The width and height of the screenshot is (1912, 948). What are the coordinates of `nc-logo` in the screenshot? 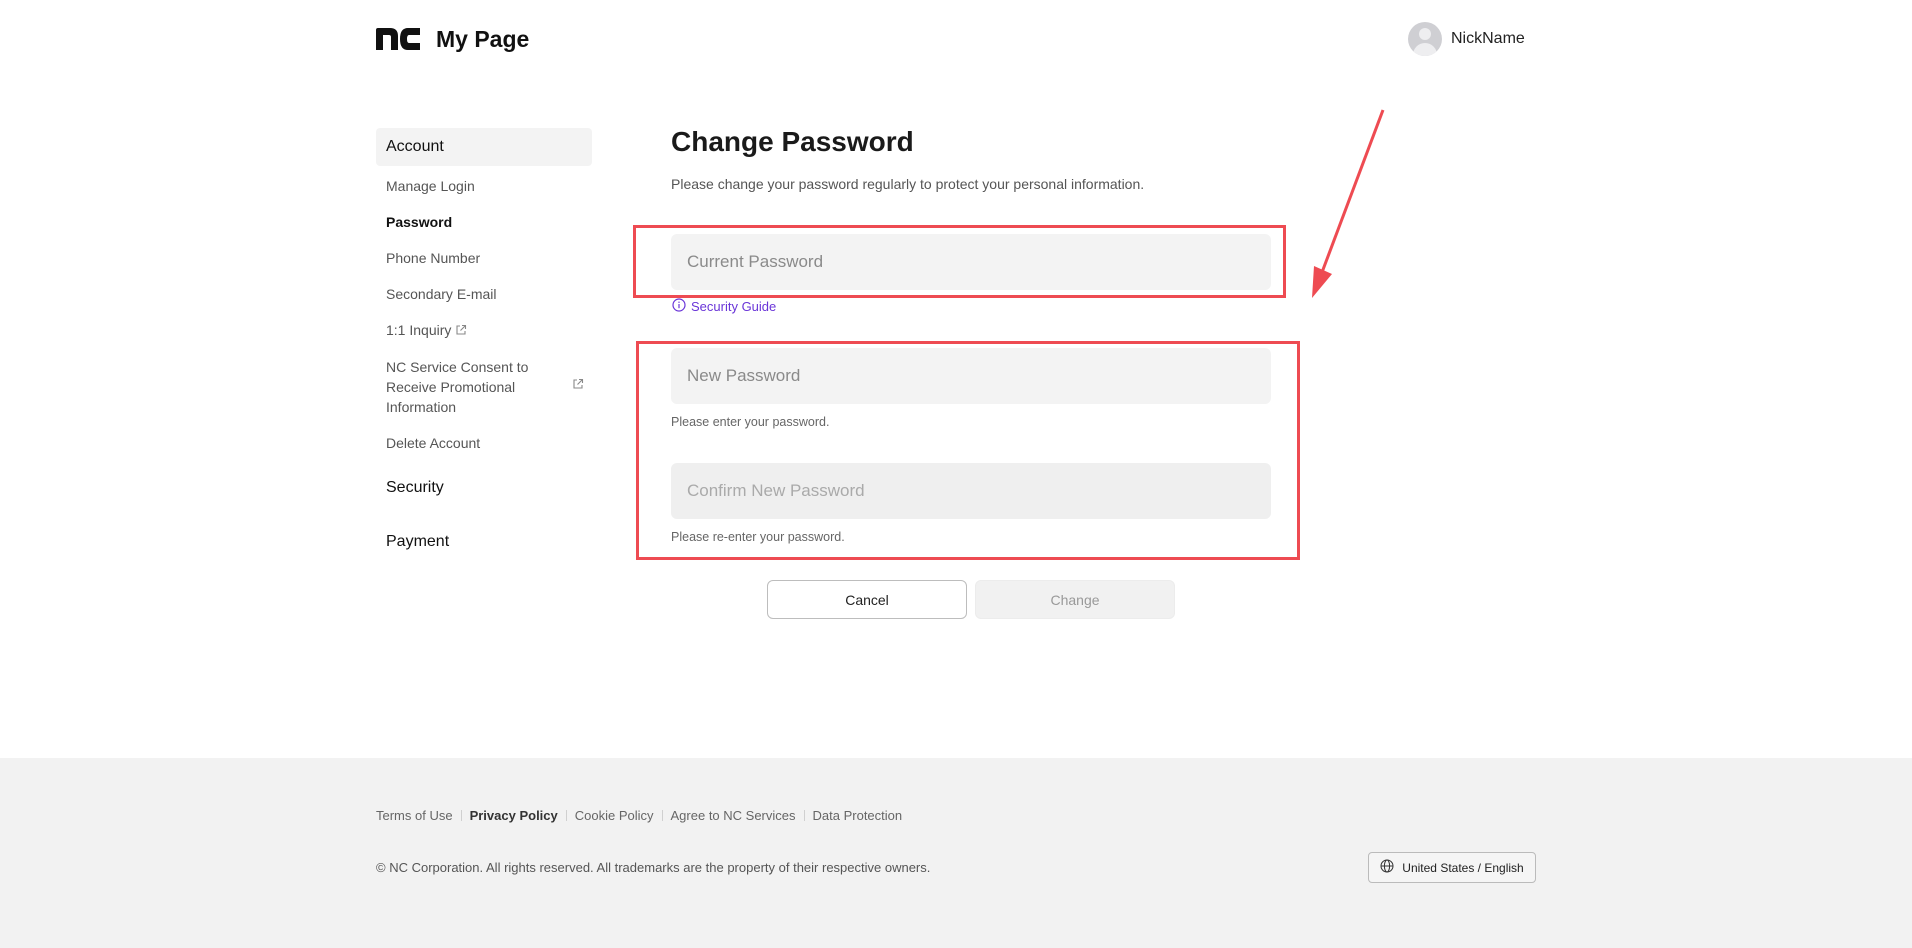 It's located at (398, 39).